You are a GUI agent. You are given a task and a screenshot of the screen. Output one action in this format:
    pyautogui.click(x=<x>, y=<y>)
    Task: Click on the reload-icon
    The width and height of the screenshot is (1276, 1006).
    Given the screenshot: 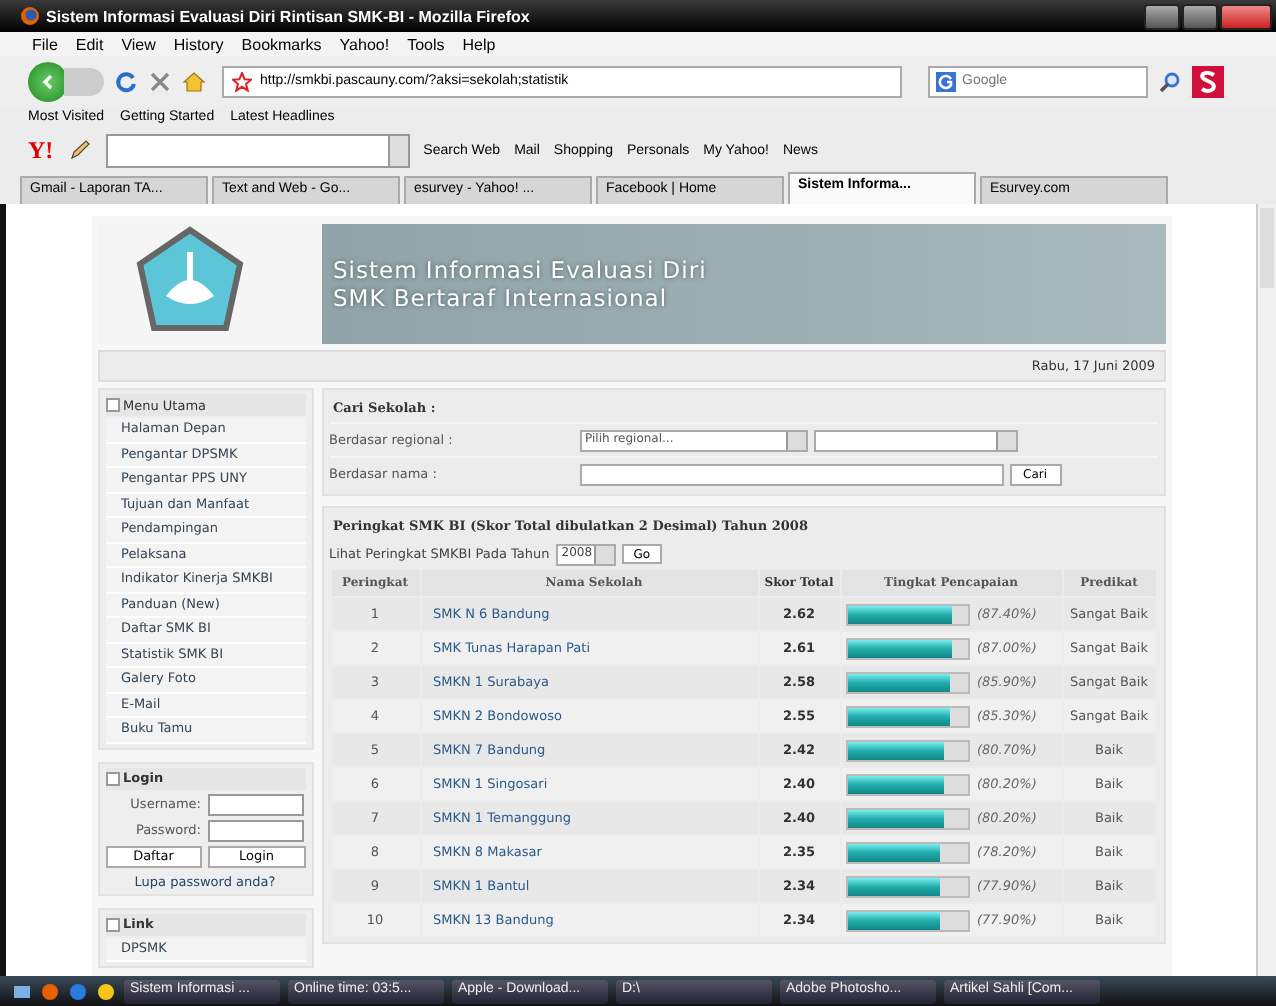 What is the action you would take?
    pyautogui.click(x=126, y=81)
    